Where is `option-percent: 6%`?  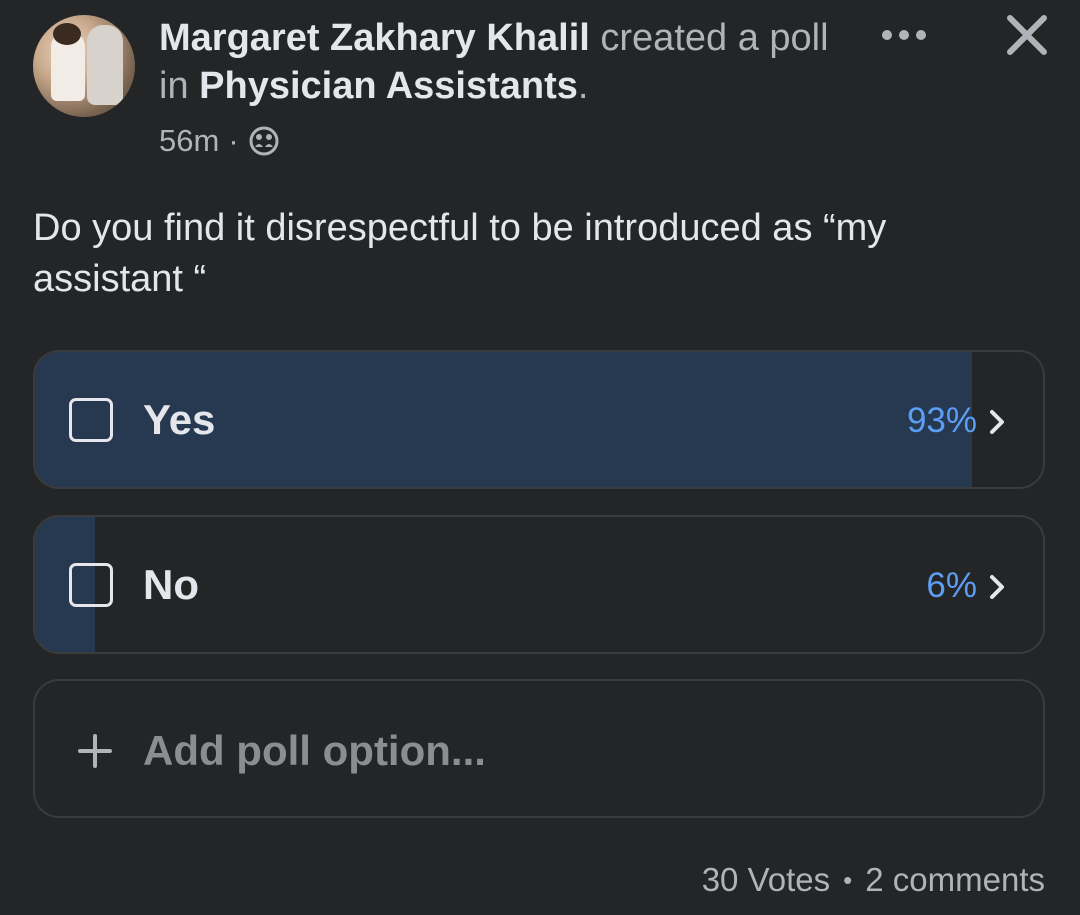
option-percent: 6% is located at coordinates (951, 585).